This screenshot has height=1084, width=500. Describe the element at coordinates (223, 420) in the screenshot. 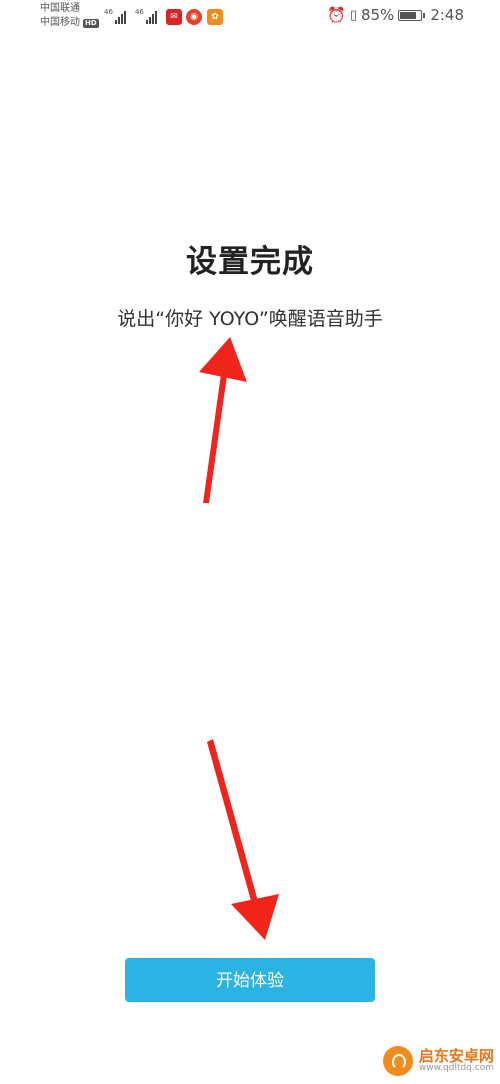

I see `annotation-arrow-up` at that location.